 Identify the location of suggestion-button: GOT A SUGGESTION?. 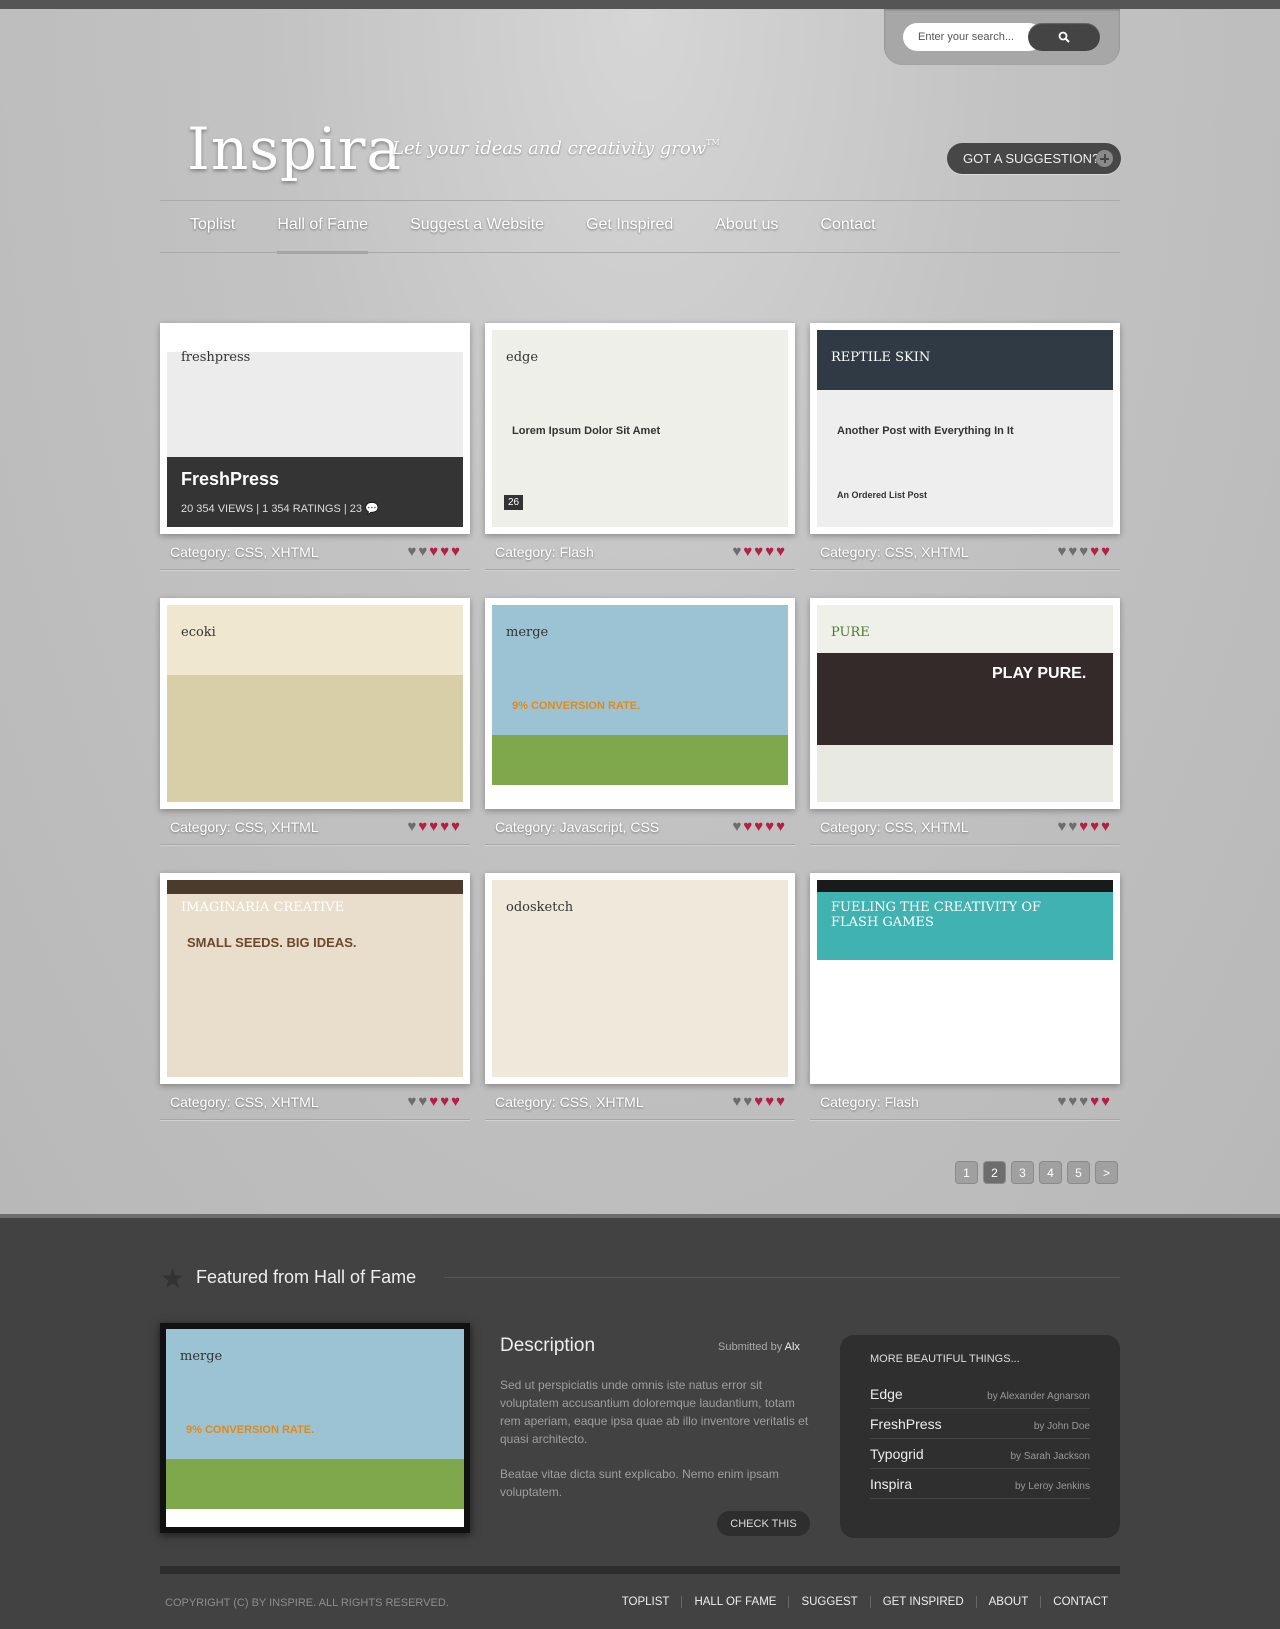
(1034, 158).